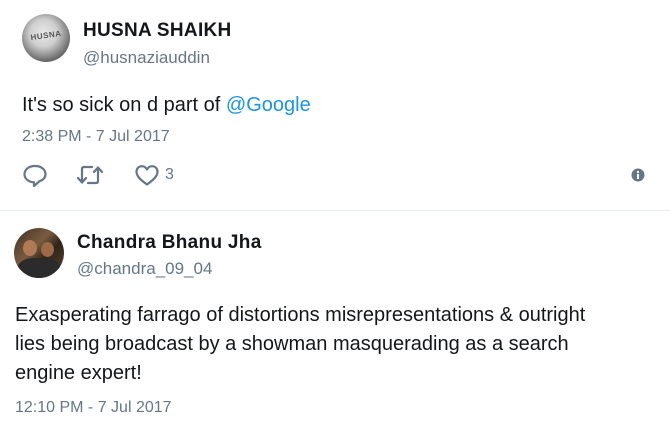 This screenshot has width=670, height=433. What do you see at coordinates (144, 269) in the screenshot?
I see `author-handle: @chandra_09_04` at bounding box center [144, 269].